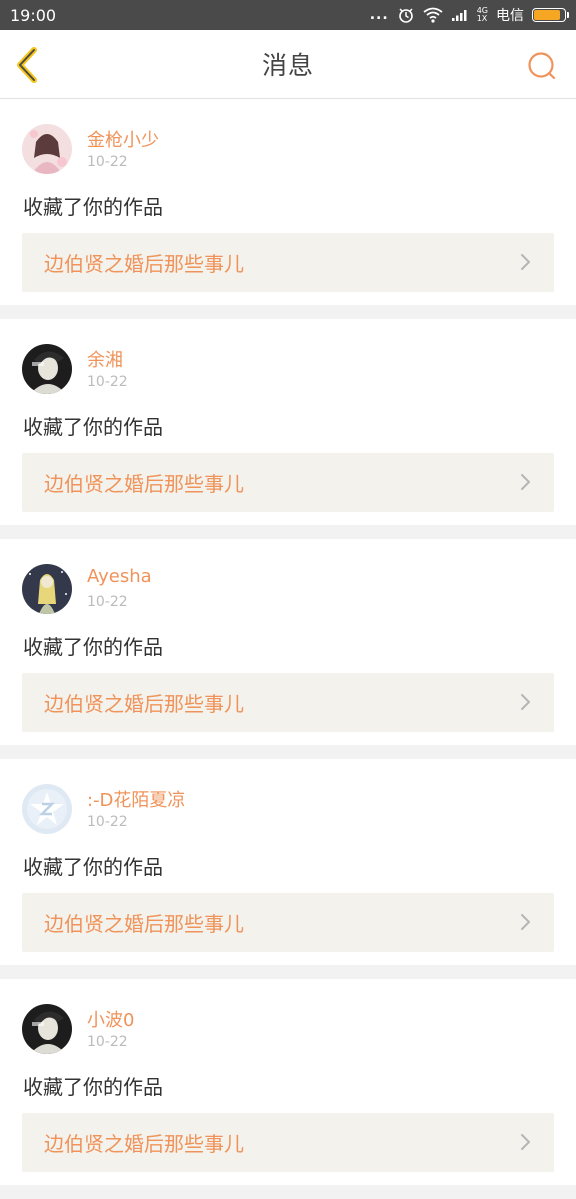  I want to click on search-button, so click(542, 66).